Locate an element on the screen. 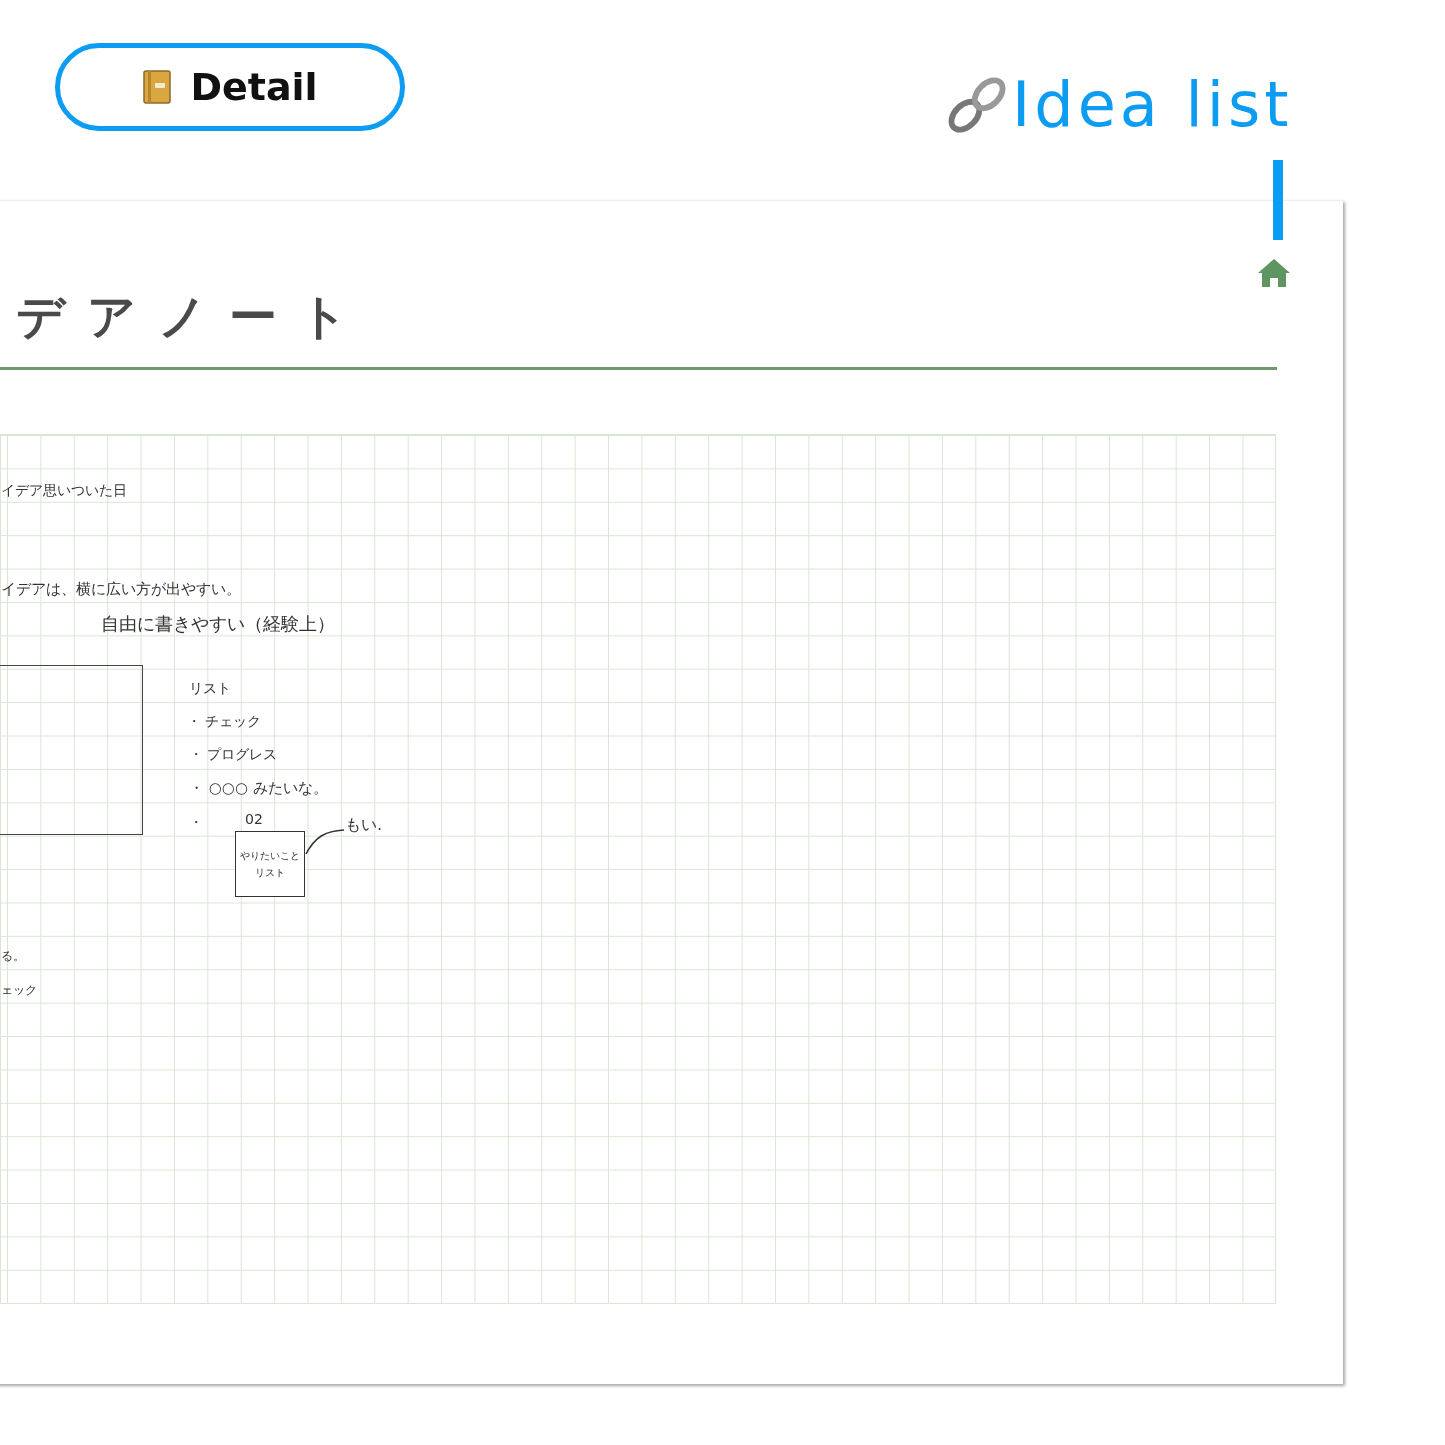 The image size is (1445, 1445). handwritten-text: やりたいこと is located at coordinates (270, 855).